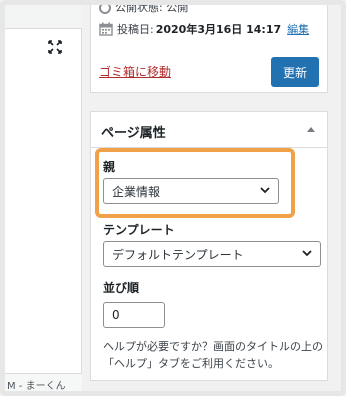 This screenshot has width=346, height=396. What do you see at coordinates (121, 288) in the screenshot?
I see `order-label: 並び順` at bounding box center [121, 288].